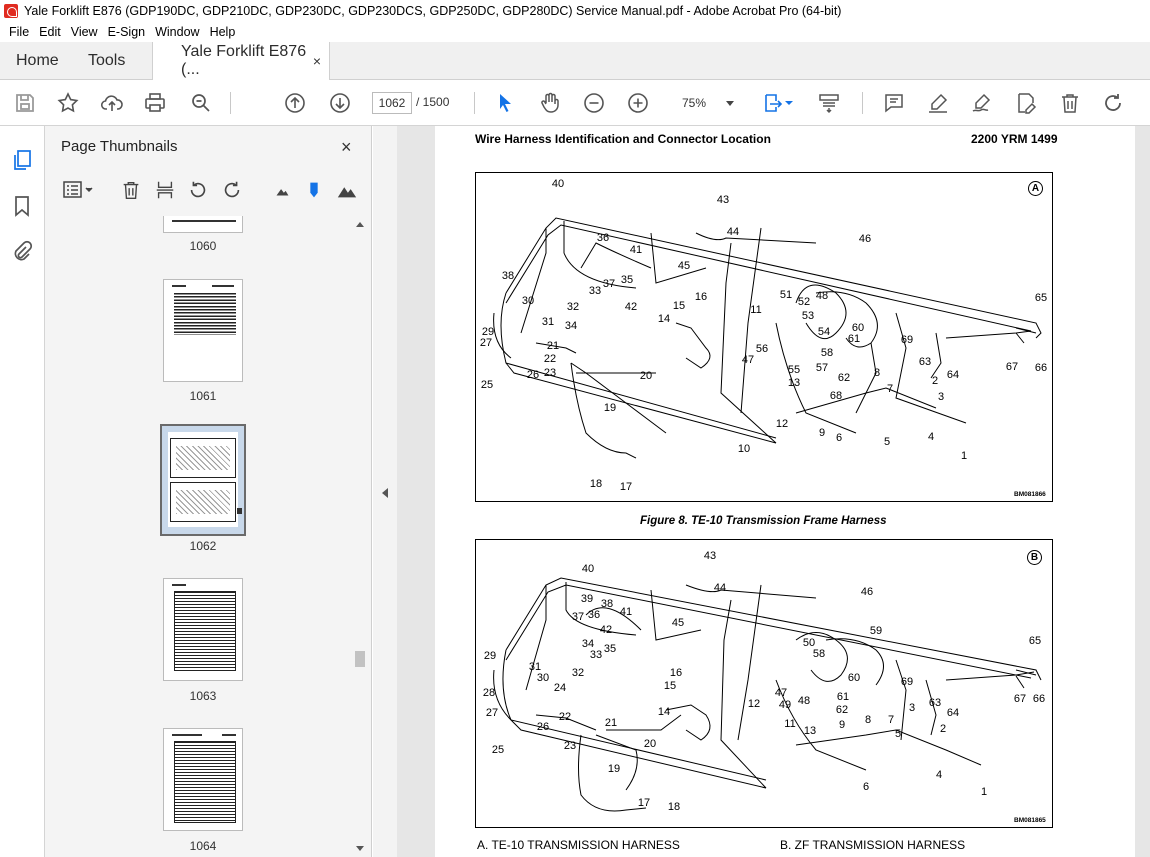 The image size is (1150, 857). Describe the element at coordinates (177, 32) in the screenshot. I see `menu-window: Window` at that location.